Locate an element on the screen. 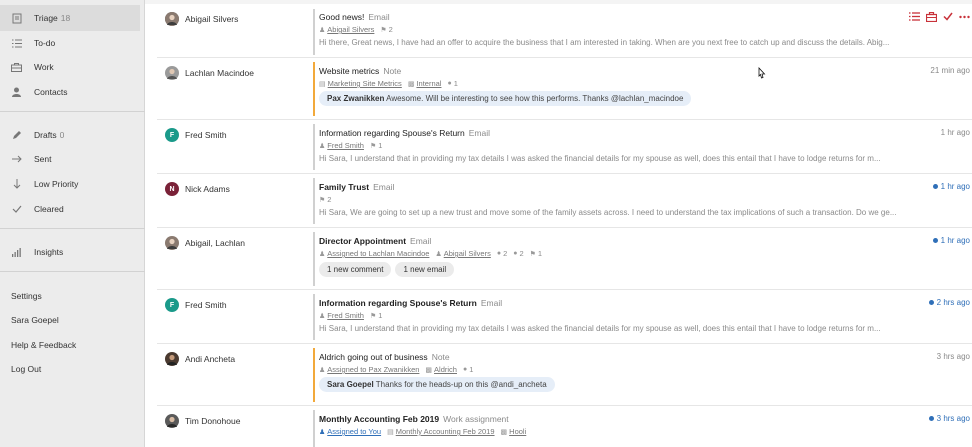 This screenshot has height=447, width=972. folder-link: Aldrich is located at coordinates (445, 369).